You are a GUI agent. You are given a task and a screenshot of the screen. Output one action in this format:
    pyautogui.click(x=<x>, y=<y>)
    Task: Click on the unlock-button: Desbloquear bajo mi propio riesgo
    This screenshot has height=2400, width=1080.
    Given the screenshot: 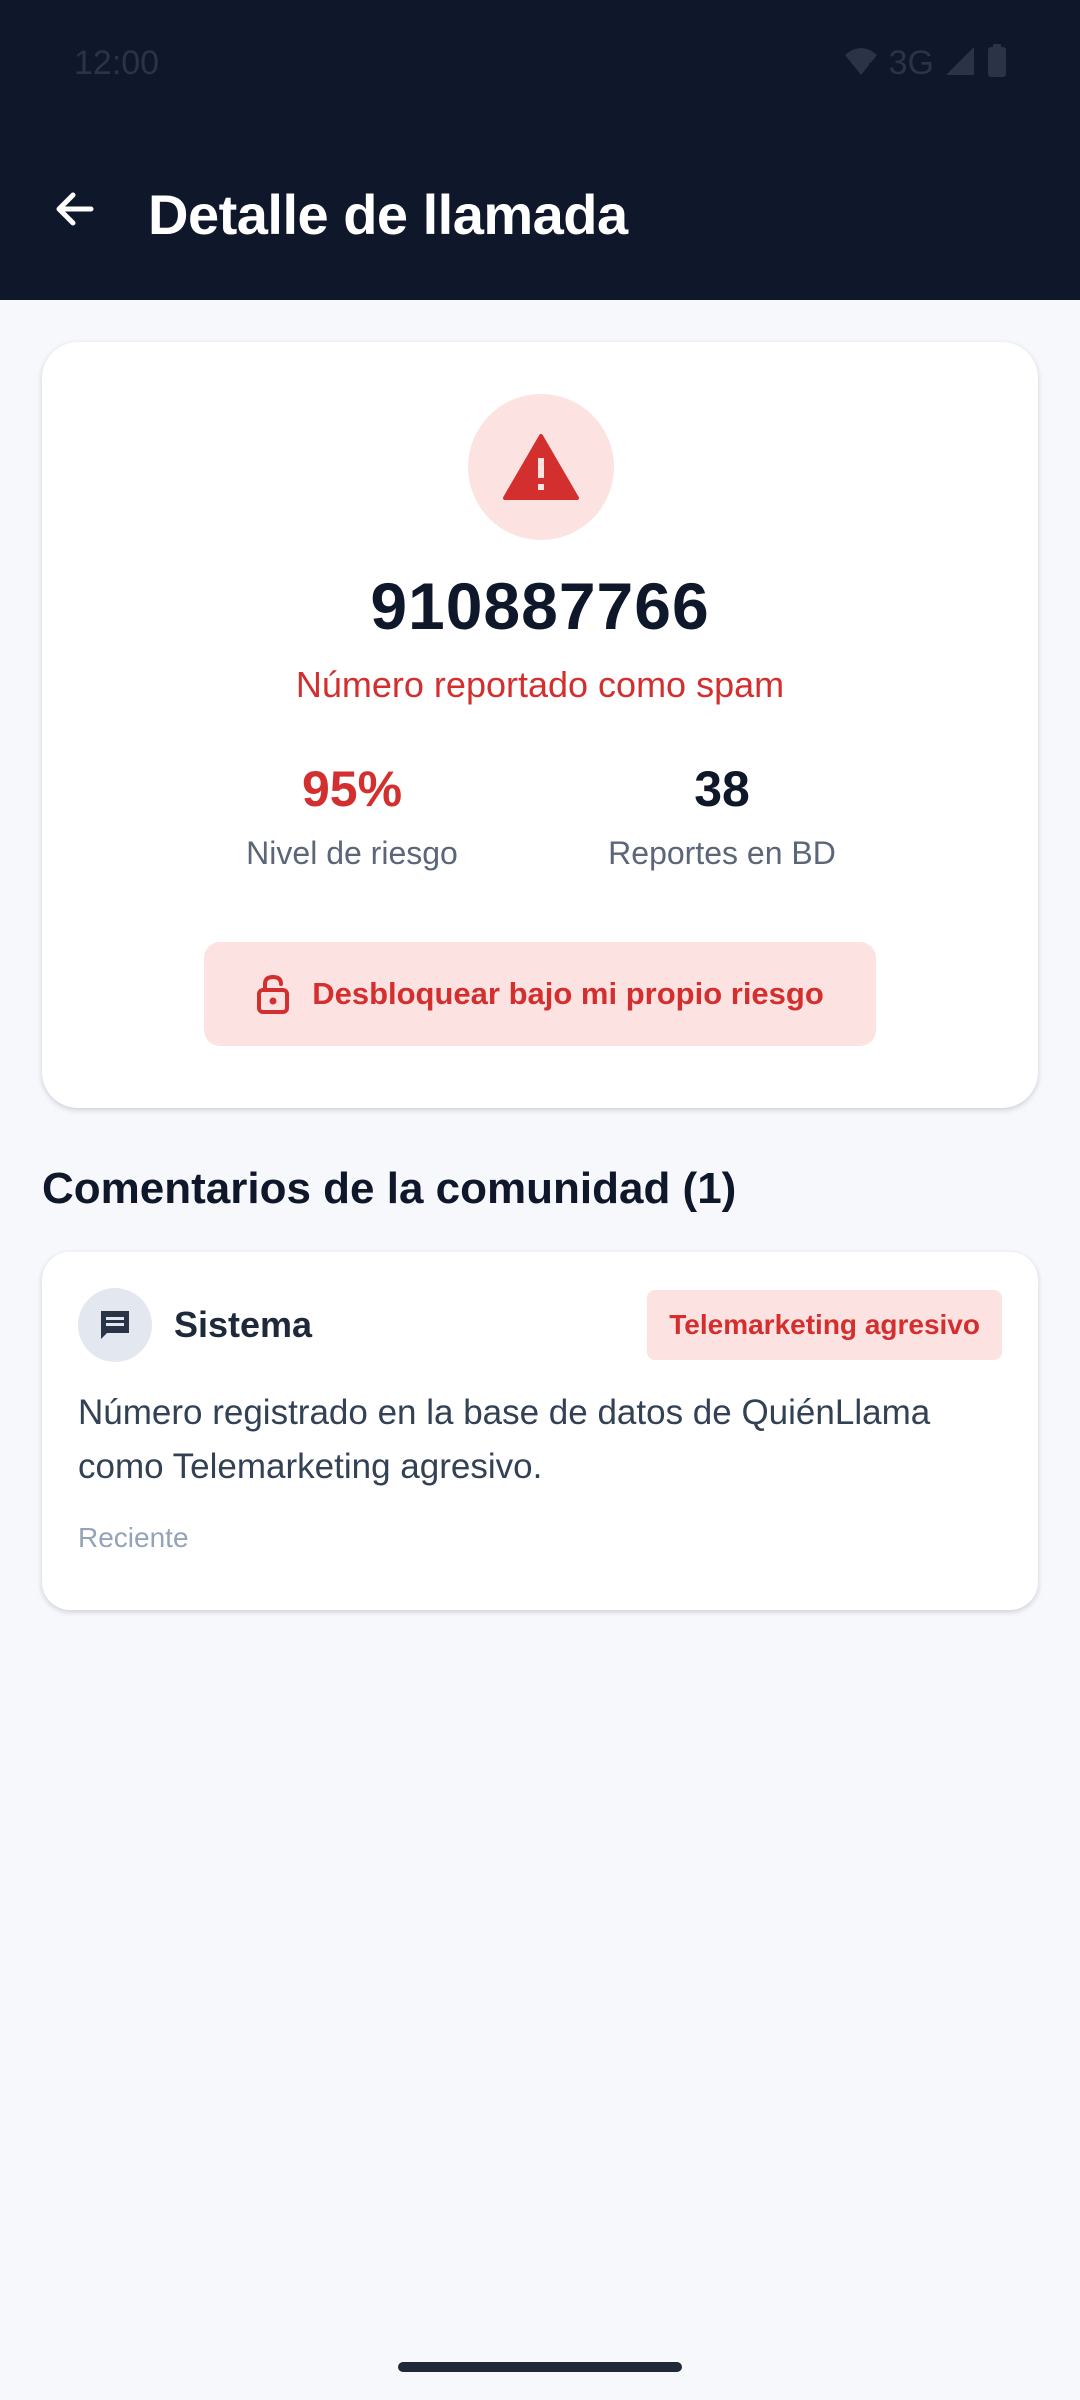 What is the action you would take?
    pyautogui.click(x=540, y=994)
    